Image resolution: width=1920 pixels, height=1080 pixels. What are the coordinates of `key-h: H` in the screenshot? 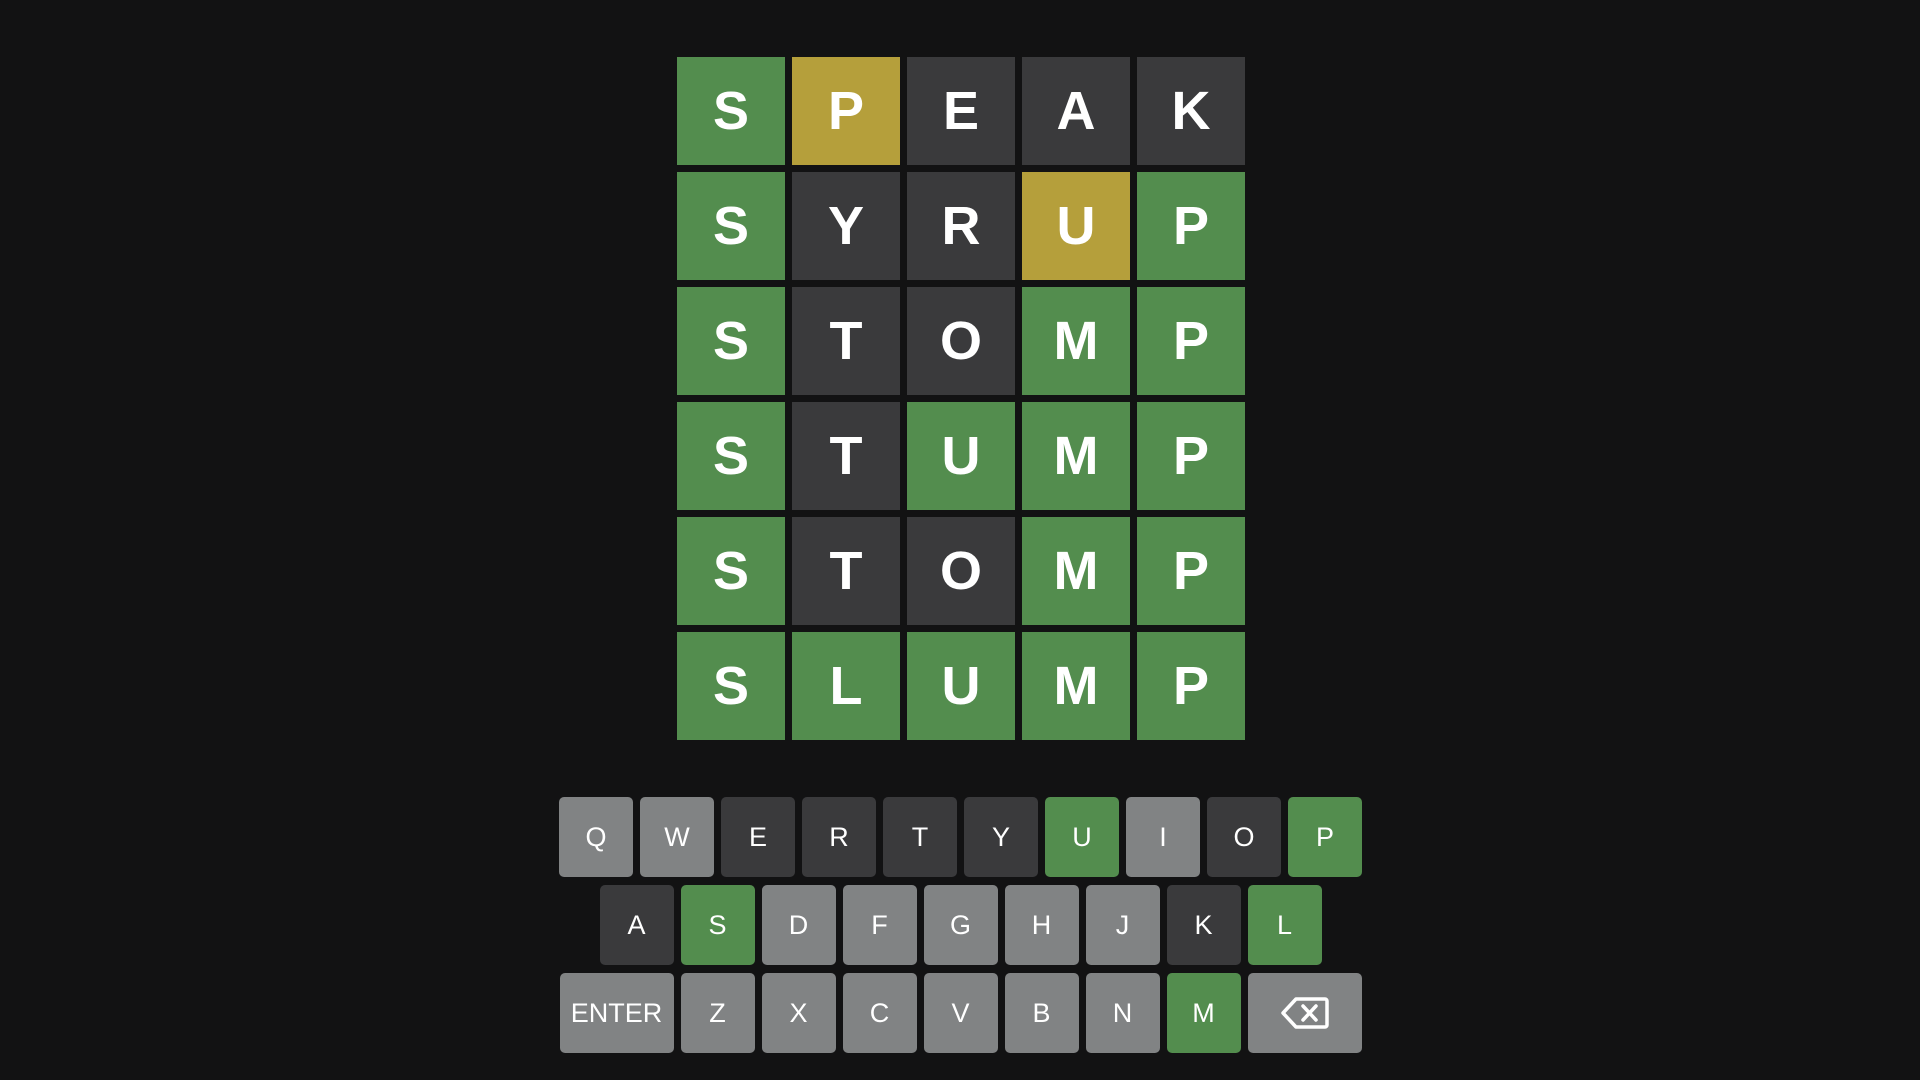 It's located at (1041, 925).